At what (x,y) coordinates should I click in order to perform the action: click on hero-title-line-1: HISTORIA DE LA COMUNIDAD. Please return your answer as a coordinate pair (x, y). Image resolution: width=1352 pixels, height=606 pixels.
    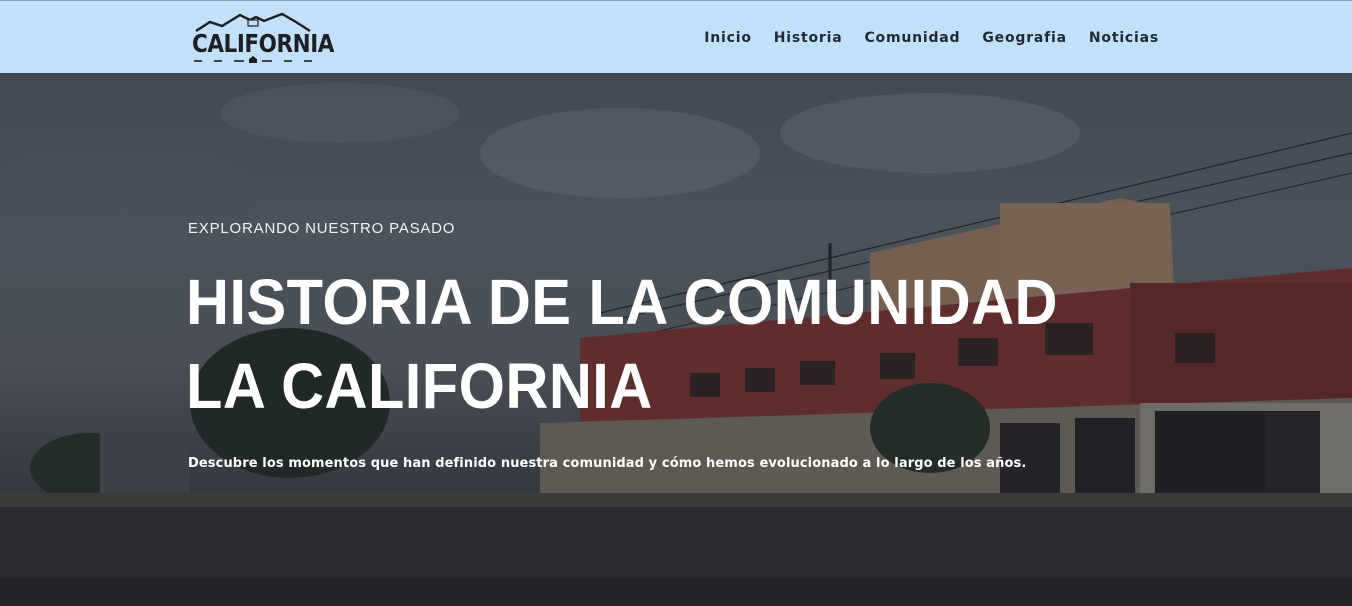
    Looking at the image, I should click on (622, 302).